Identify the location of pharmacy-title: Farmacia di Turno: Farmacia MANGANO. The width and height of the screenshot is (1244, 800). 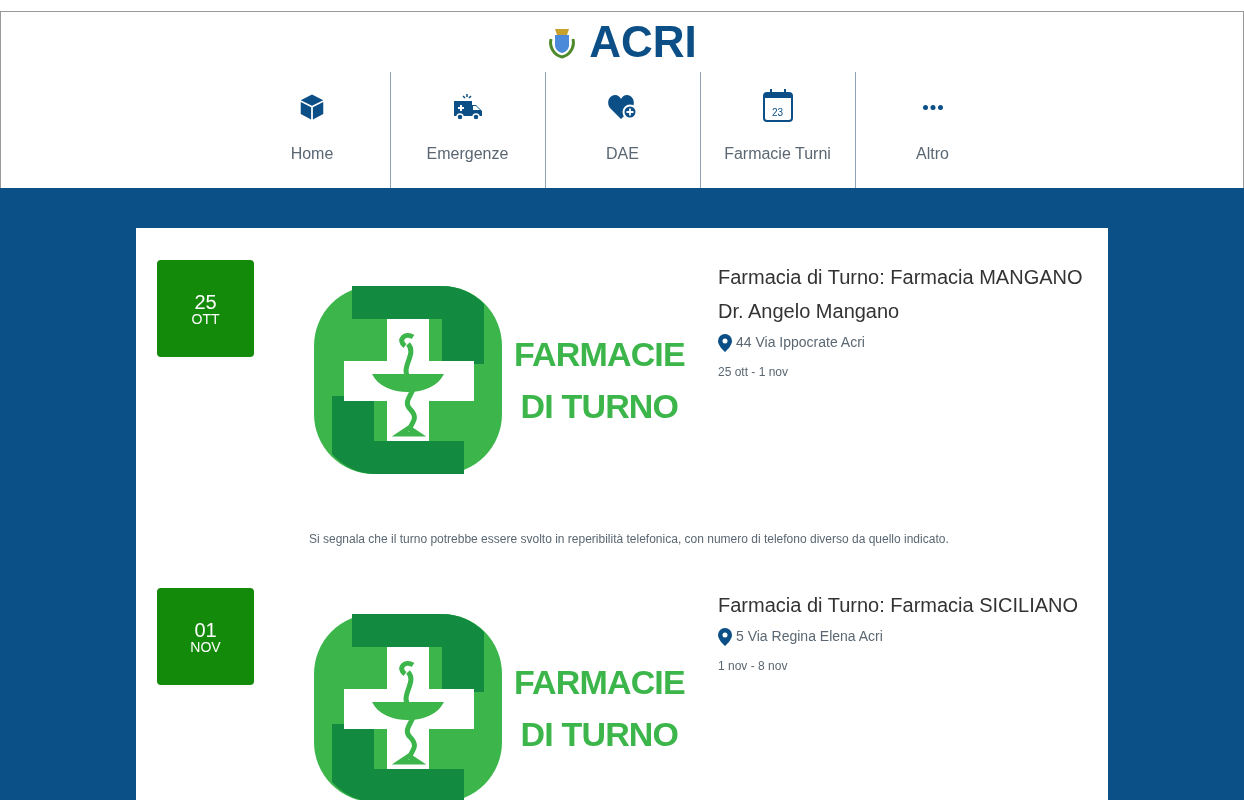
(900, 277).